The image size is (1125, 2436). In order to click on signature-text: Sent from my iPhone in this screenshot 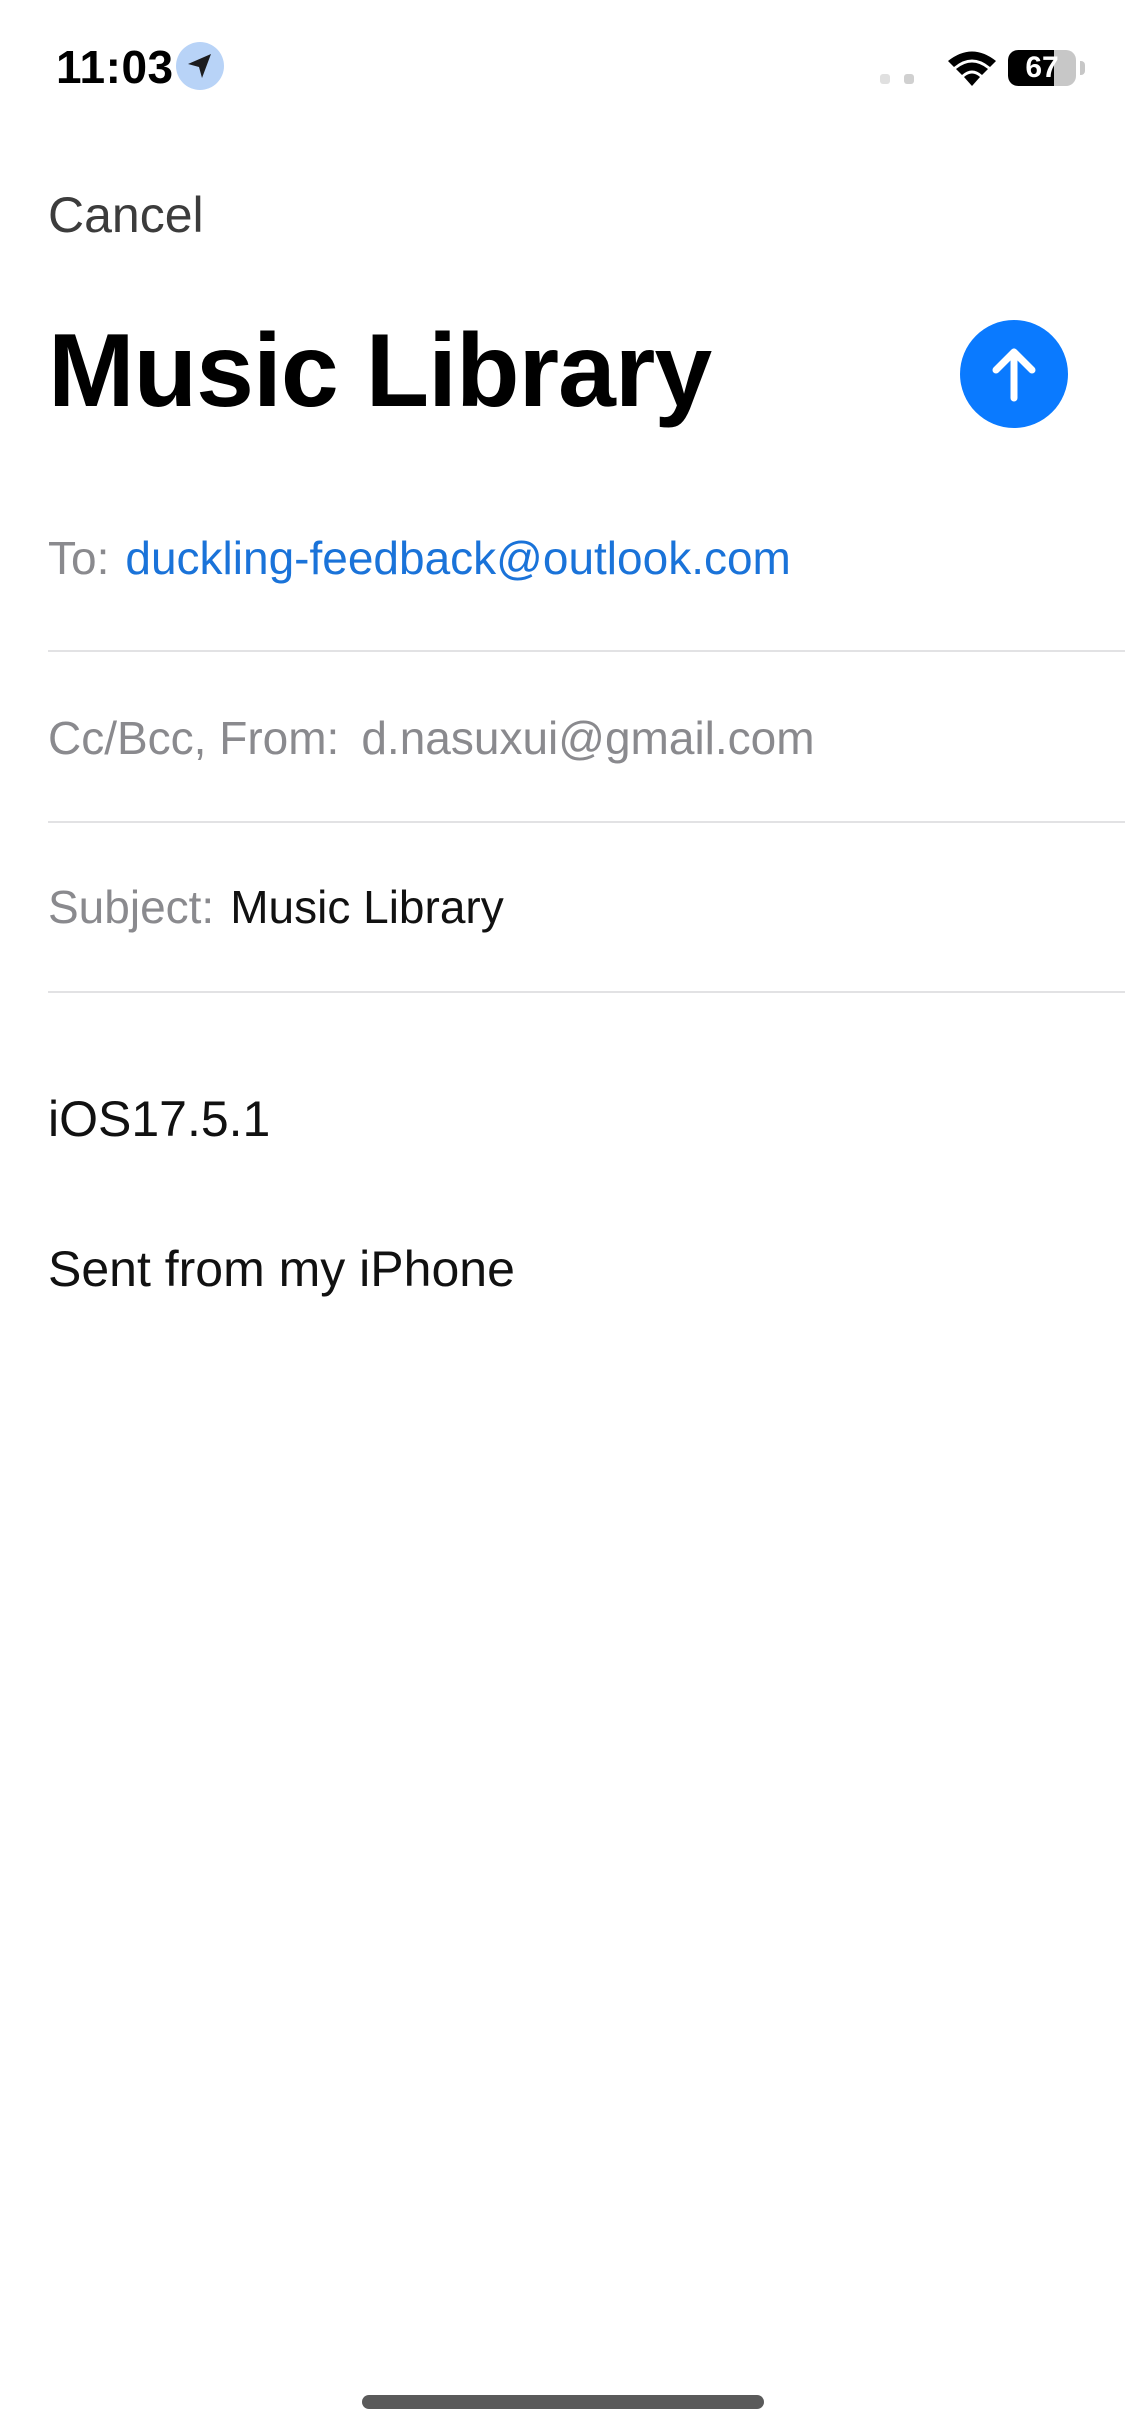, I will do `click(281, 1269)`.